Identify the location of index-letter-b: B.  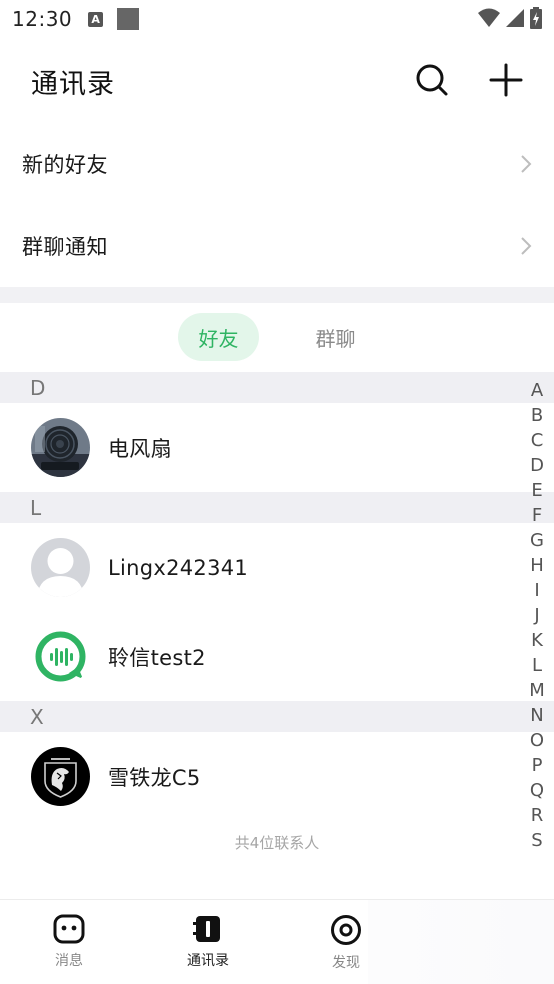
(537, 415).